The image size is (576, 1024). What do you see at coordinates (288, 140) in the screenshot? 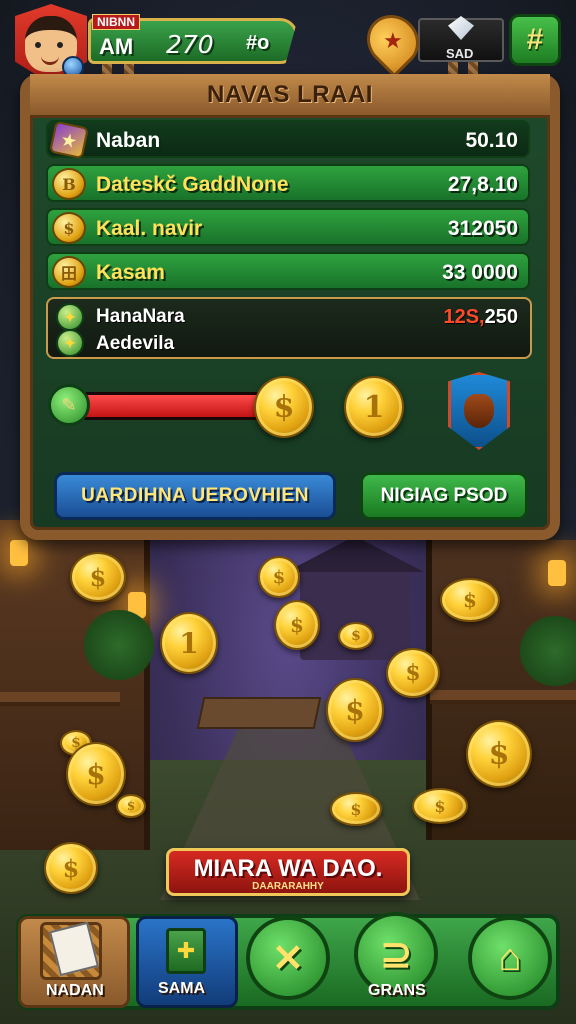
I see `stat-row: ★ Naban 50.10` at bounding box center [288, 140].